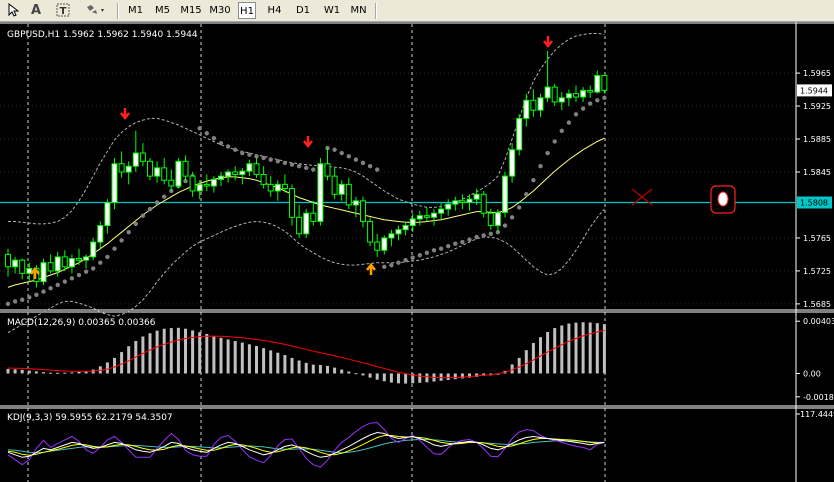 This screenshot has height=482, width=834. Describe the element at coordinates (358, 10) in the screenshot. I see `timeframe-mn-button: MN` at that location.